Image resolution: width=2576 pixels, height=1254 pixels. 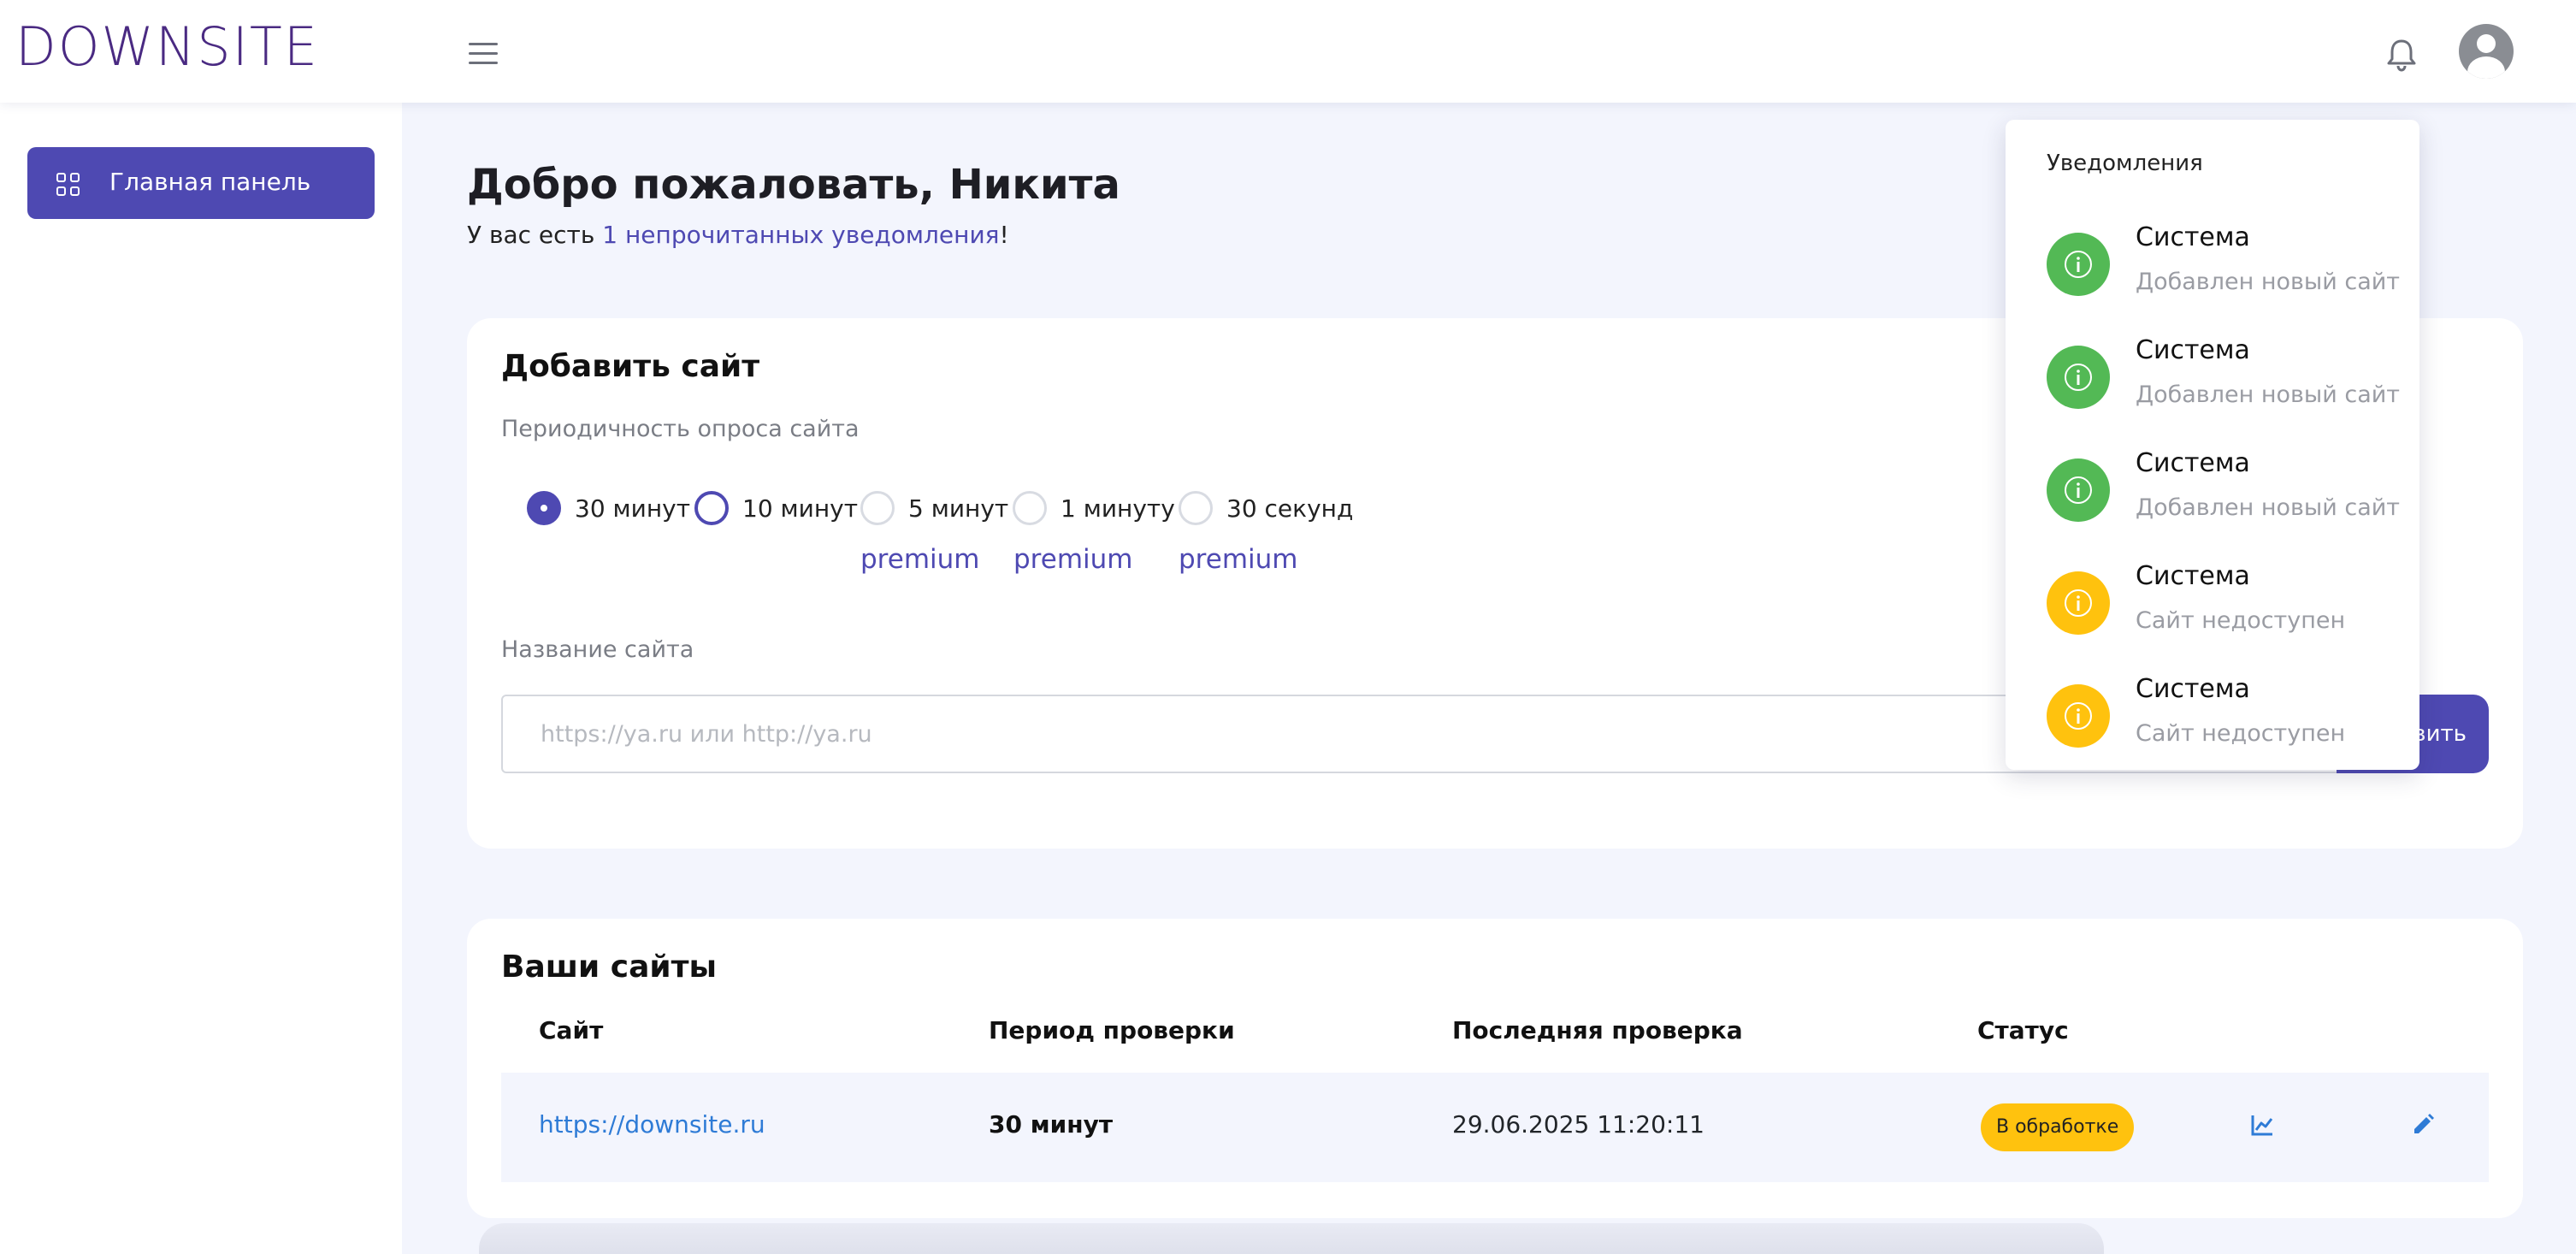 I want to click on sites-title: Ваши сайты, so click(x=609, y=967).